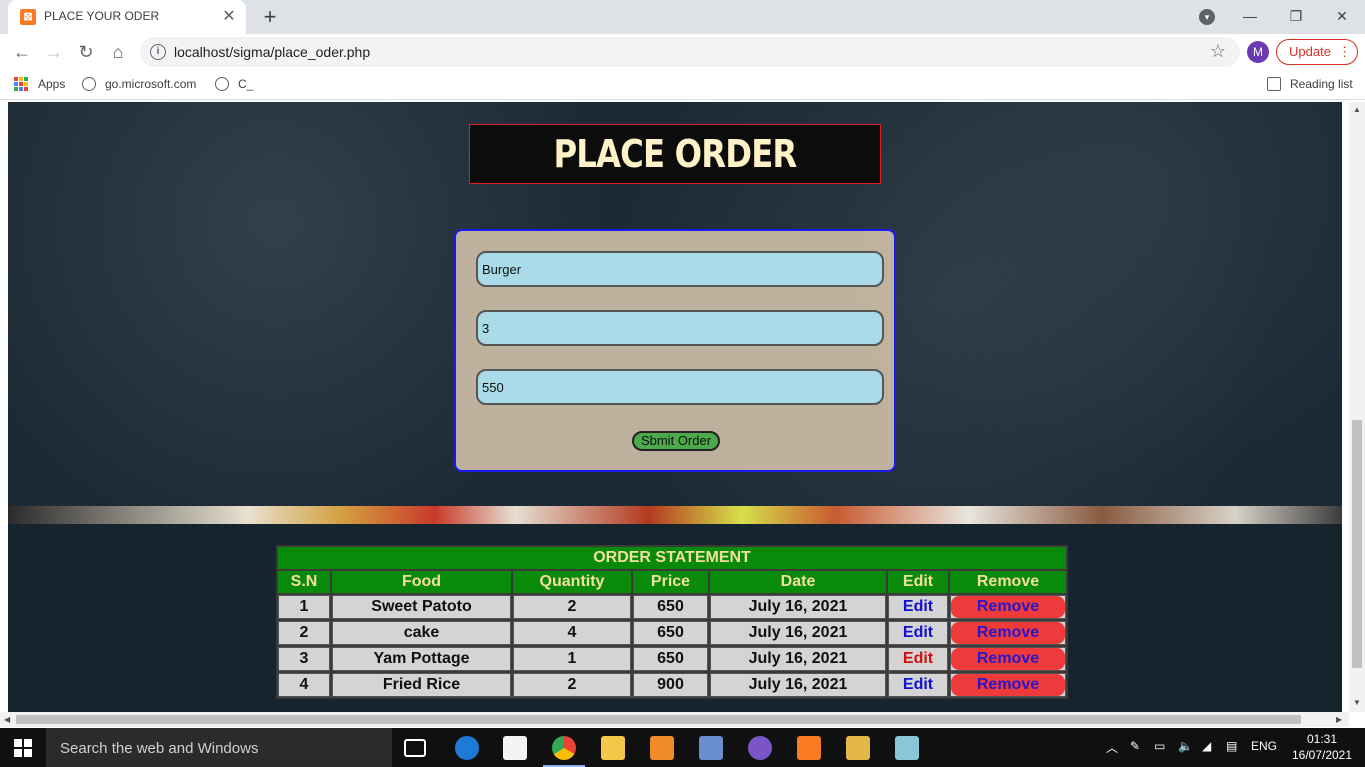 The width and height of the screenshot is (1365, 767). What do you see at coordinates (1296, 16) in the screenshot?
I see `restore-button: ❐` at bounding box center [1296, 16].